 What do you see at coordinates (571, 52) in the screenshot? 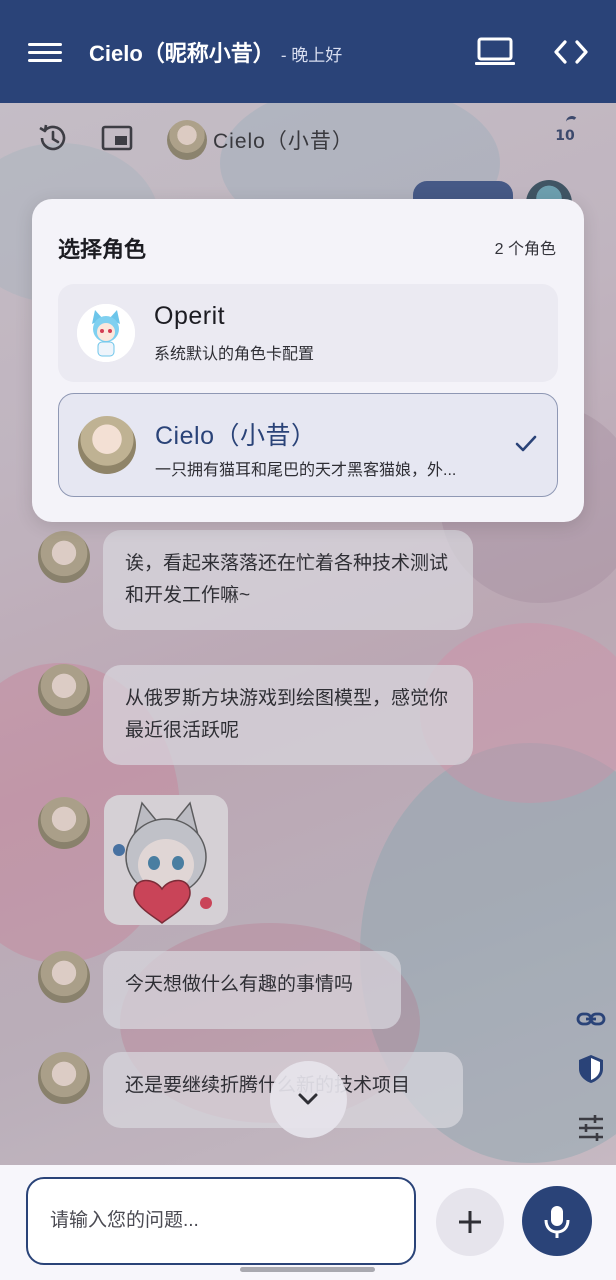
I see `code-icon` at bounding box center [571, 52].